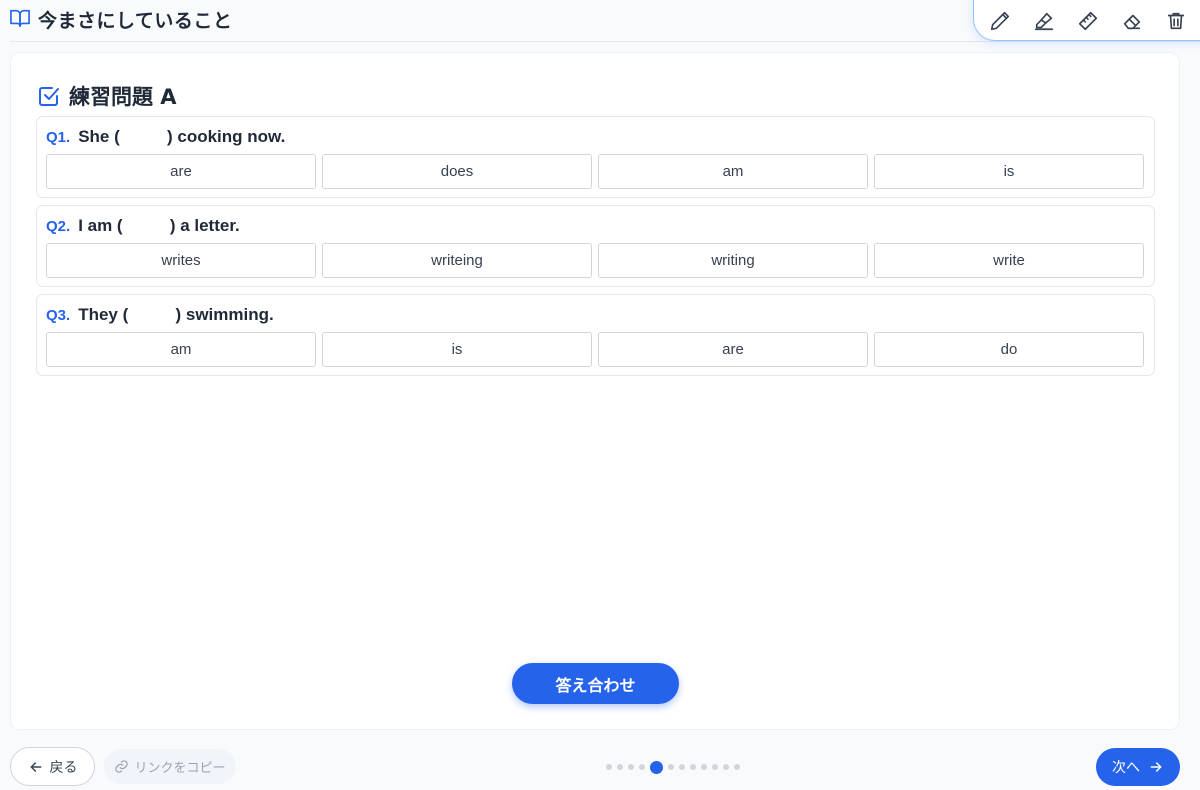 The height and width of the screenshot is (790, 1200). I want to click on question-text: I am ( ) a letter., so click(159, 225).